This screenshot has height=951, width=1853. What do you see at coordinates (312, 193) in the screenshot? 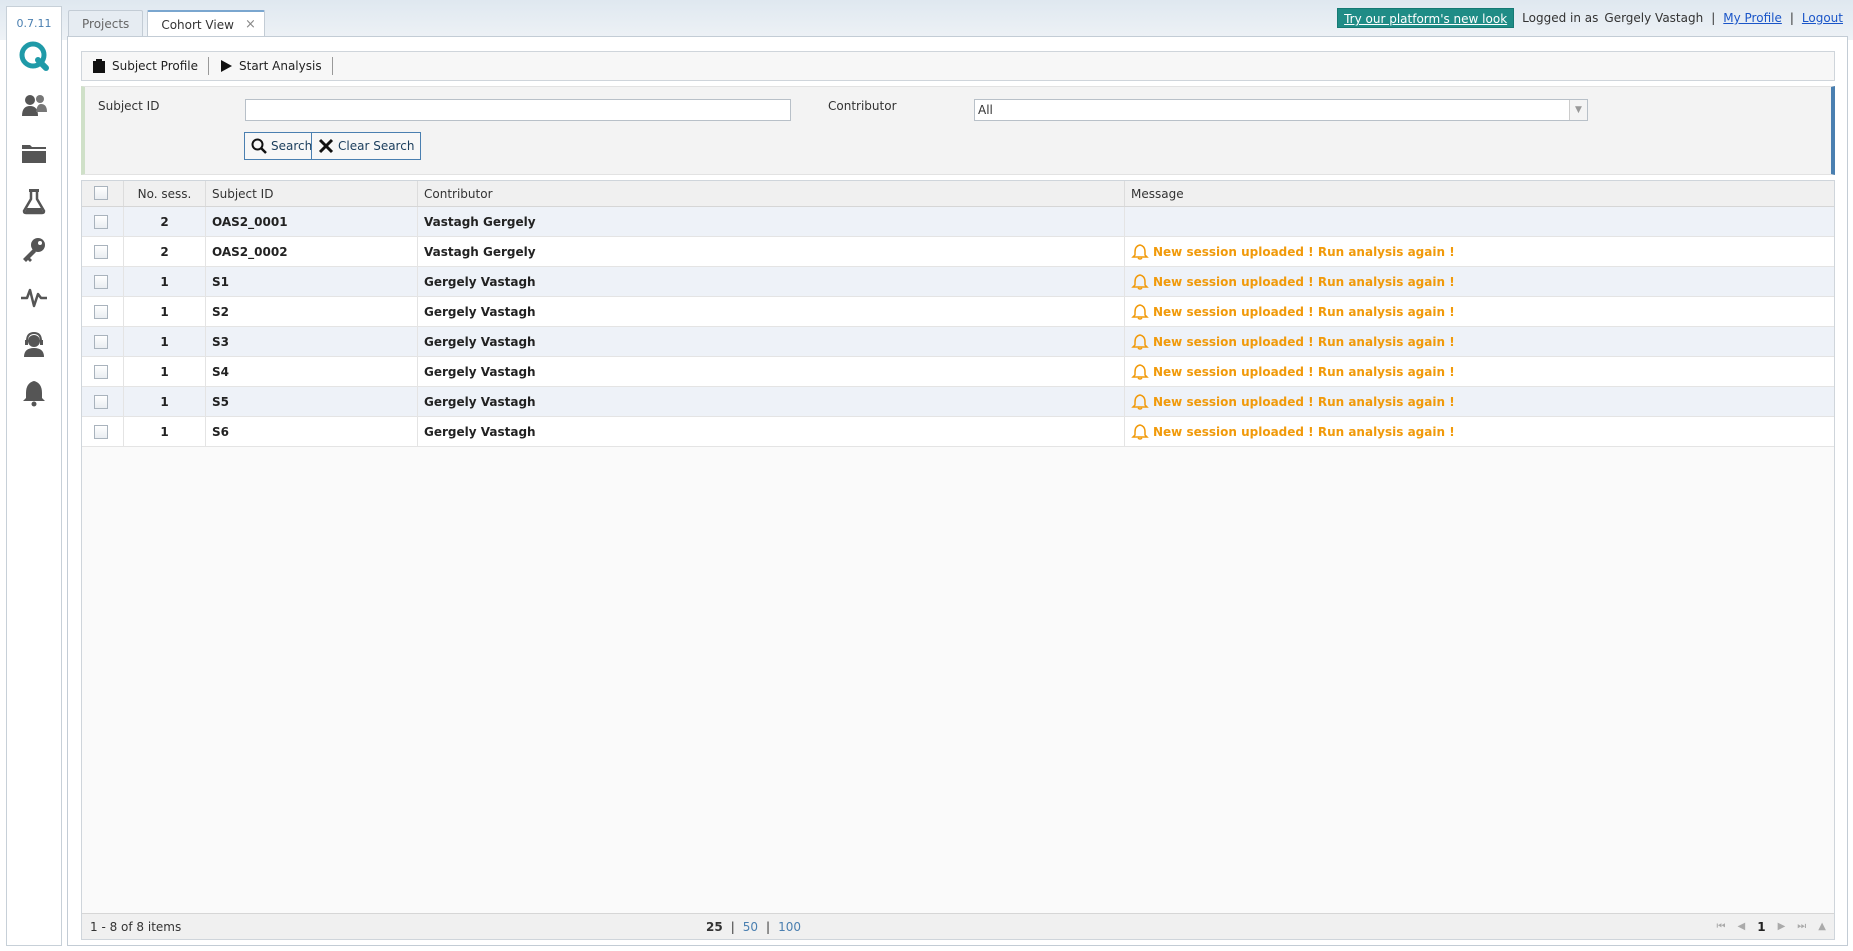
I see `column-header-subject-id: Subject ID` at bounding box center [312, 193].